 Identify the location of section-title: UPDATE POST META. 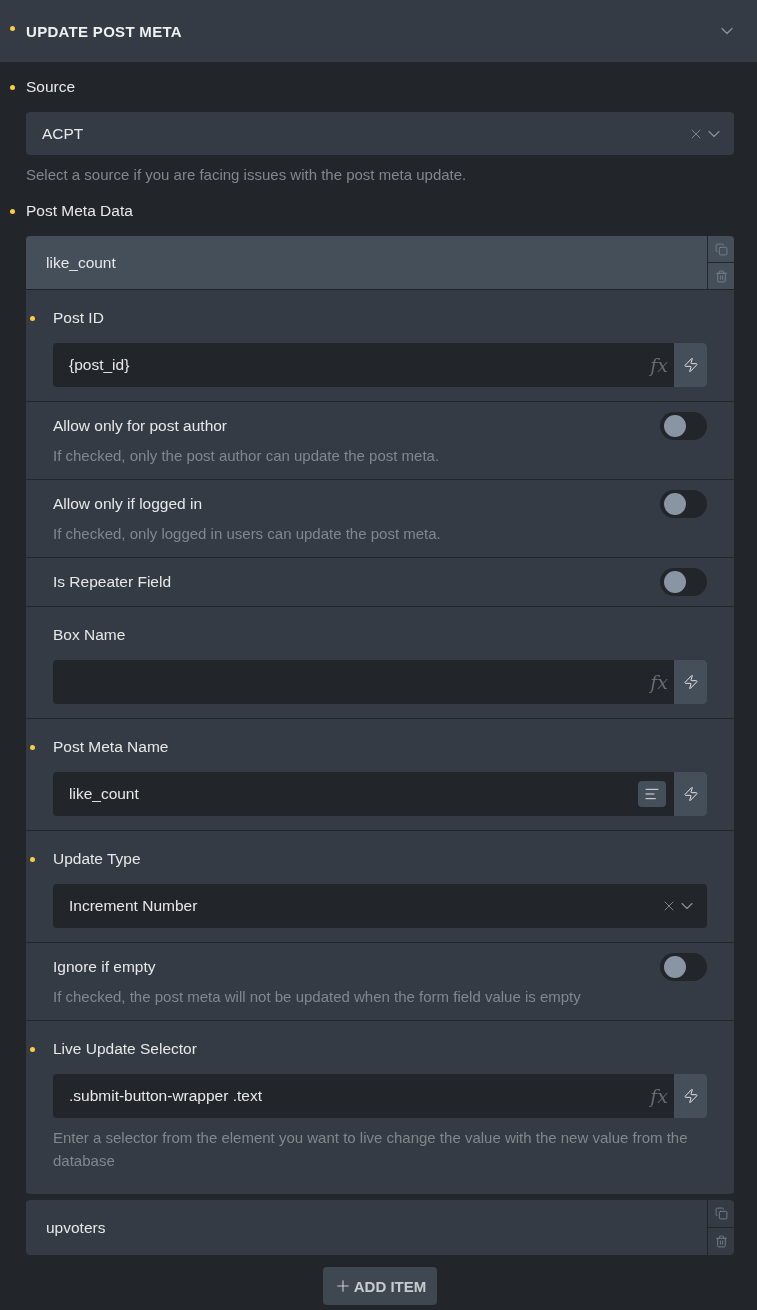
(104, 31).